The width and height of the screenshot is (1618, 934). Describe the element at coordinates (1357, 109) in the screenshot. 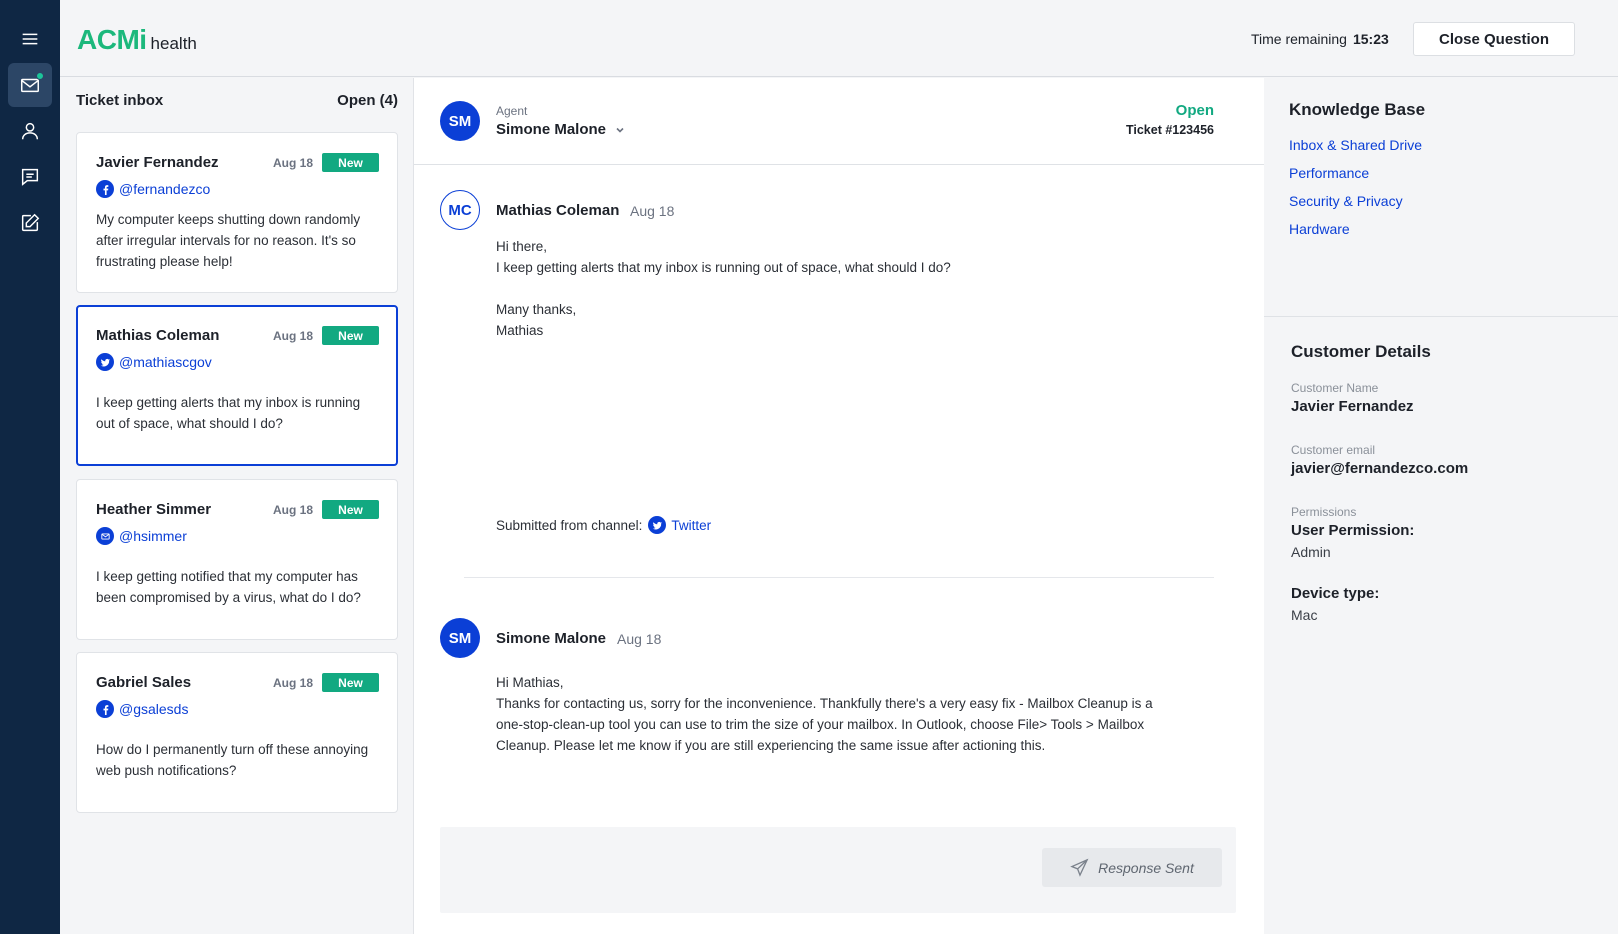

I see `knowledge-base-title: Knowledge Base` at that location.